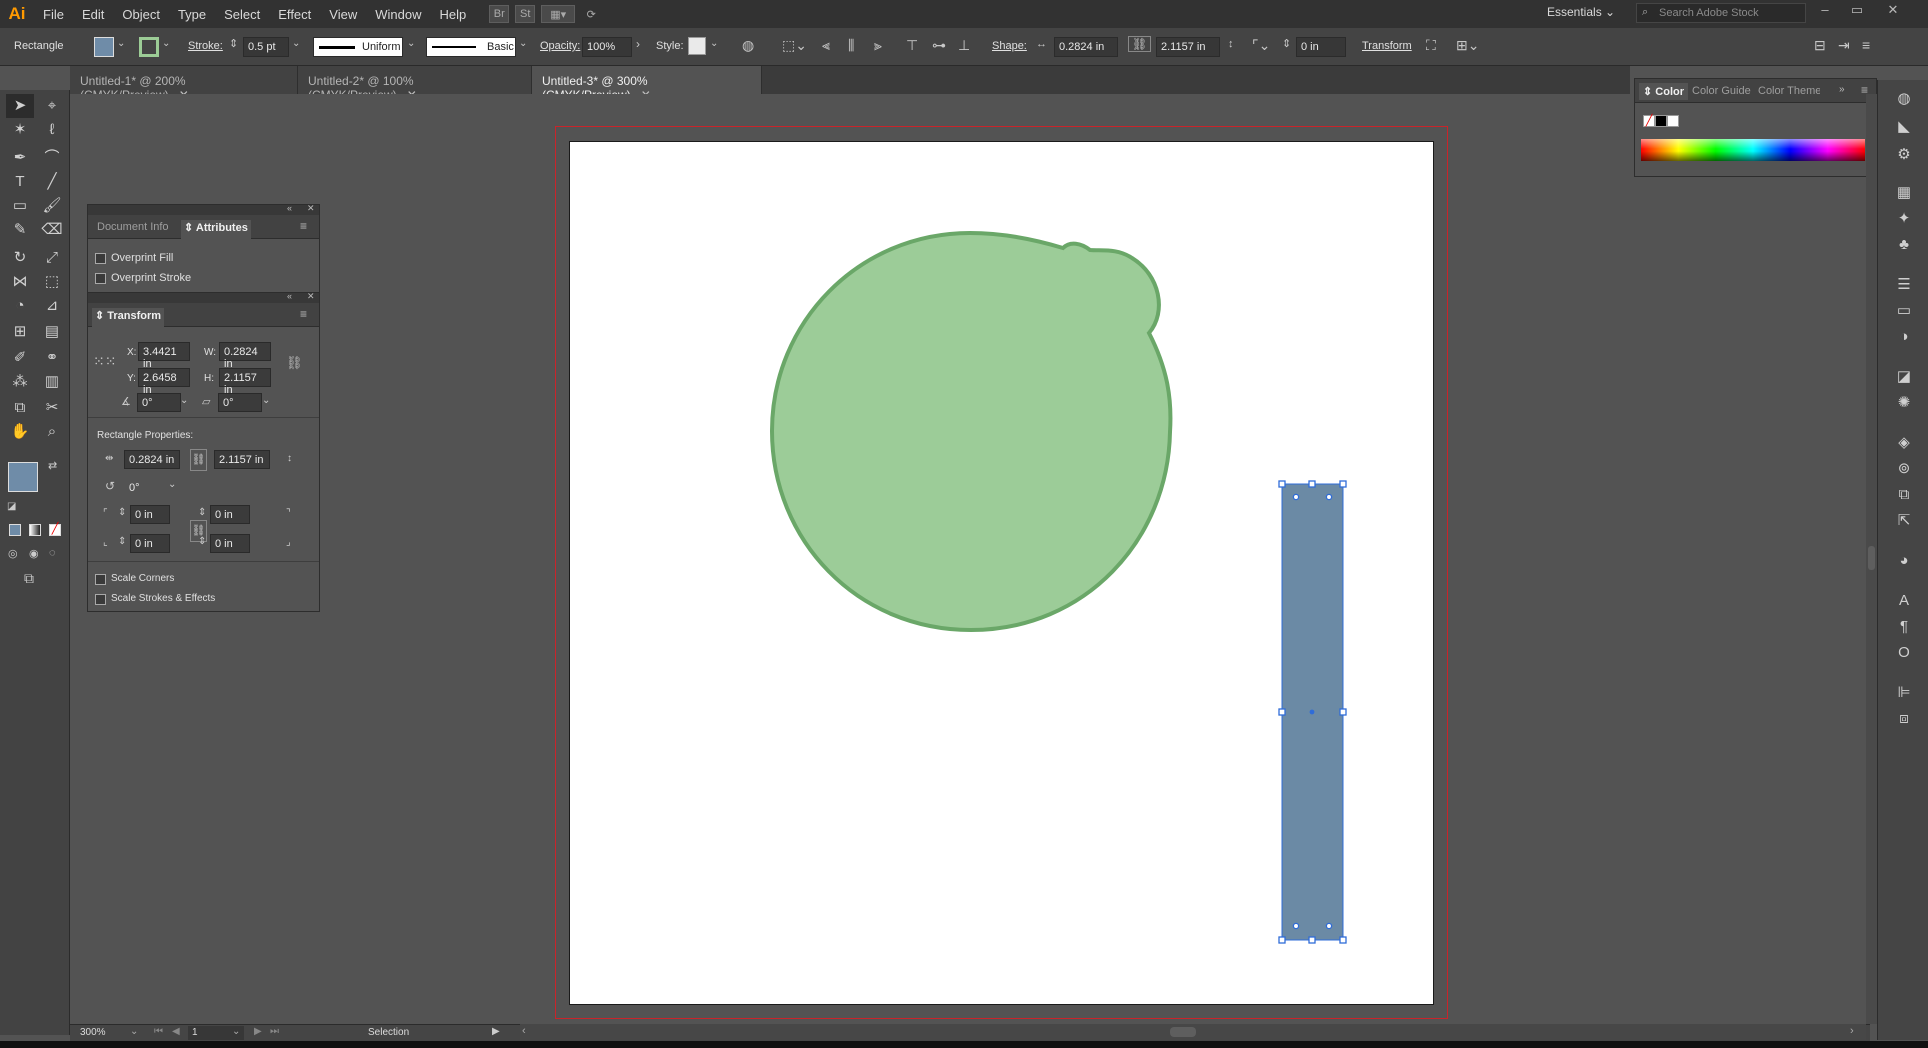 The height and width of the screenshot is (1048, 1928). What do you see at coordinates (146, 487) in the screenshot?
I see `rect-angle-field: 0°` at bounding box center [146, 487].